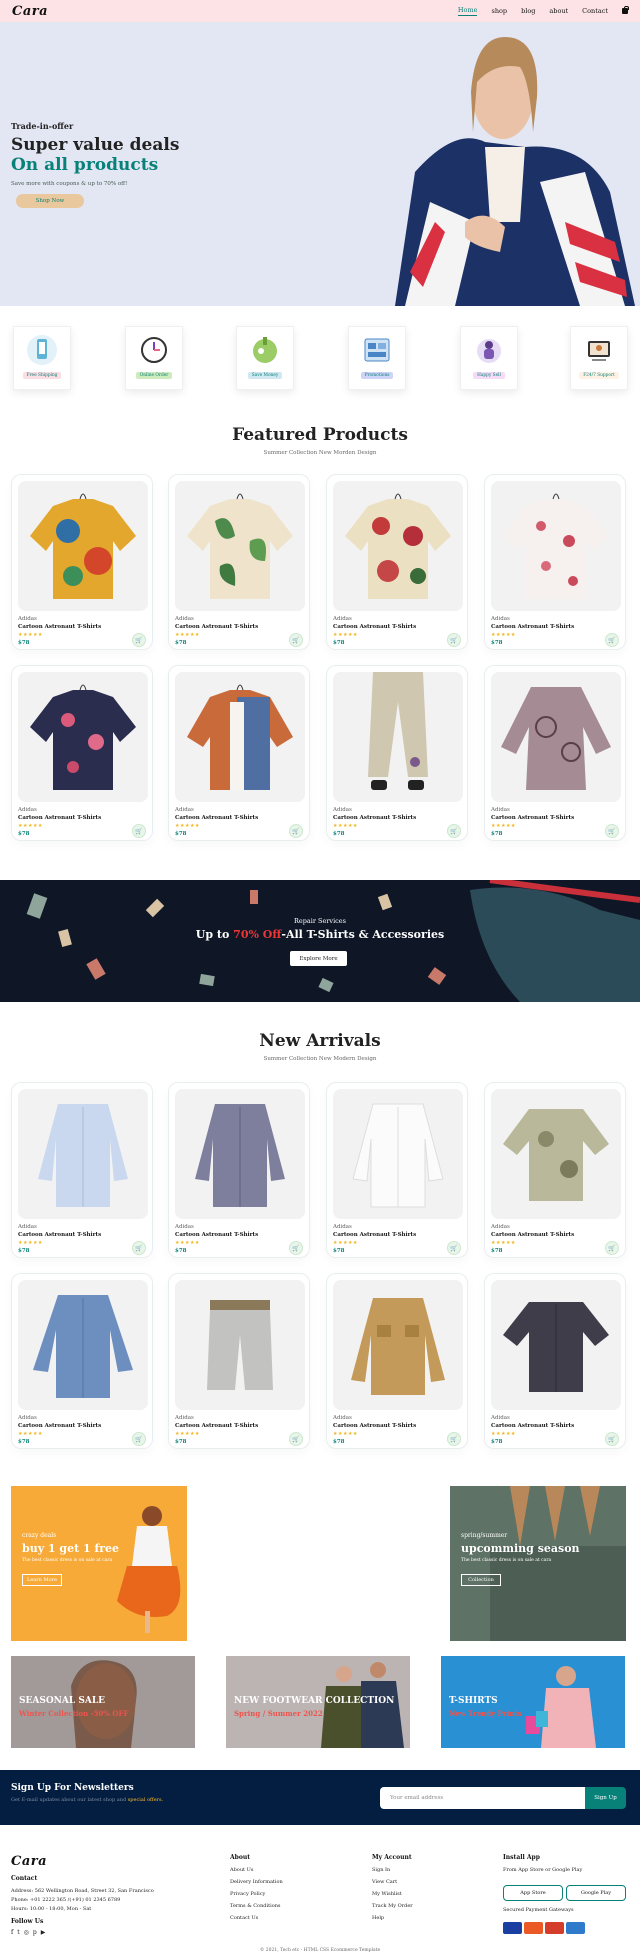 The image size is (640, 1954). Describe the element at coordinates (320, 435) in the screenshot. I see `featured-title: Featured Products` at that location.